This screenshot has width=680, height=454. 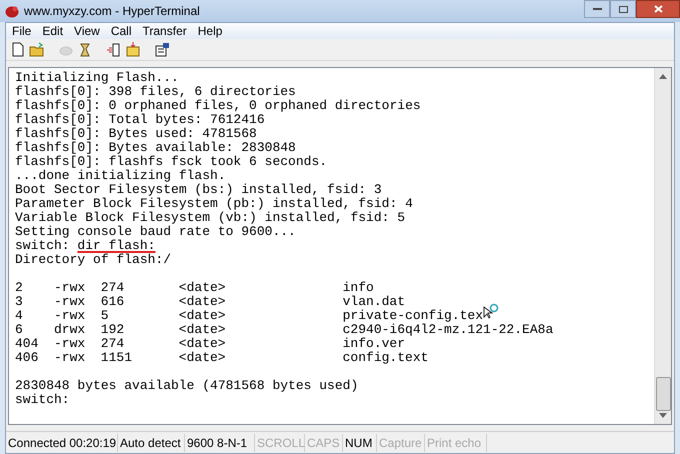 I want to click on listing-cell: c2940-i6q4l2-mz.121-22.EA8a, so click(x=448, y=330).